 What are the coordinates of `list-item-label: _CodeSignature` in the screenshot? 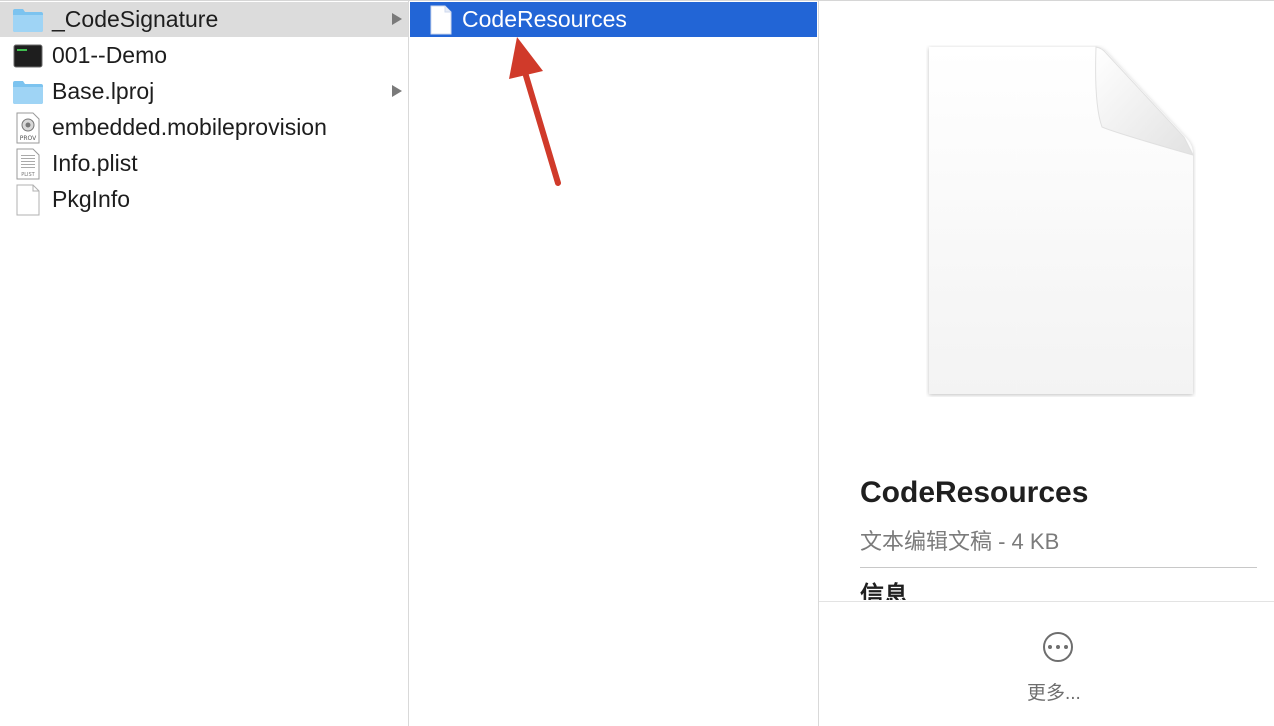 It's located at (135, 19).